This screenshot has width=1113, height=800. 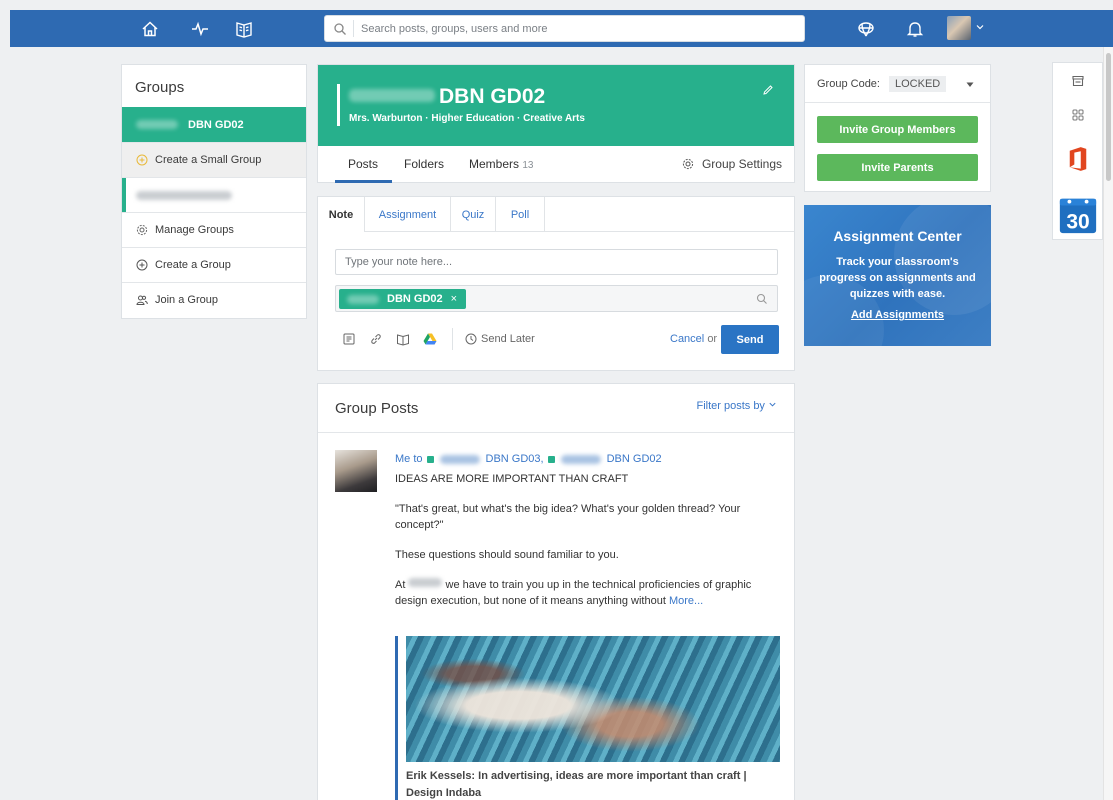 What do you see at coordinates (356, 471) in the screenshot?
I see `post-author-avatar` at bounding box center [356, 471].